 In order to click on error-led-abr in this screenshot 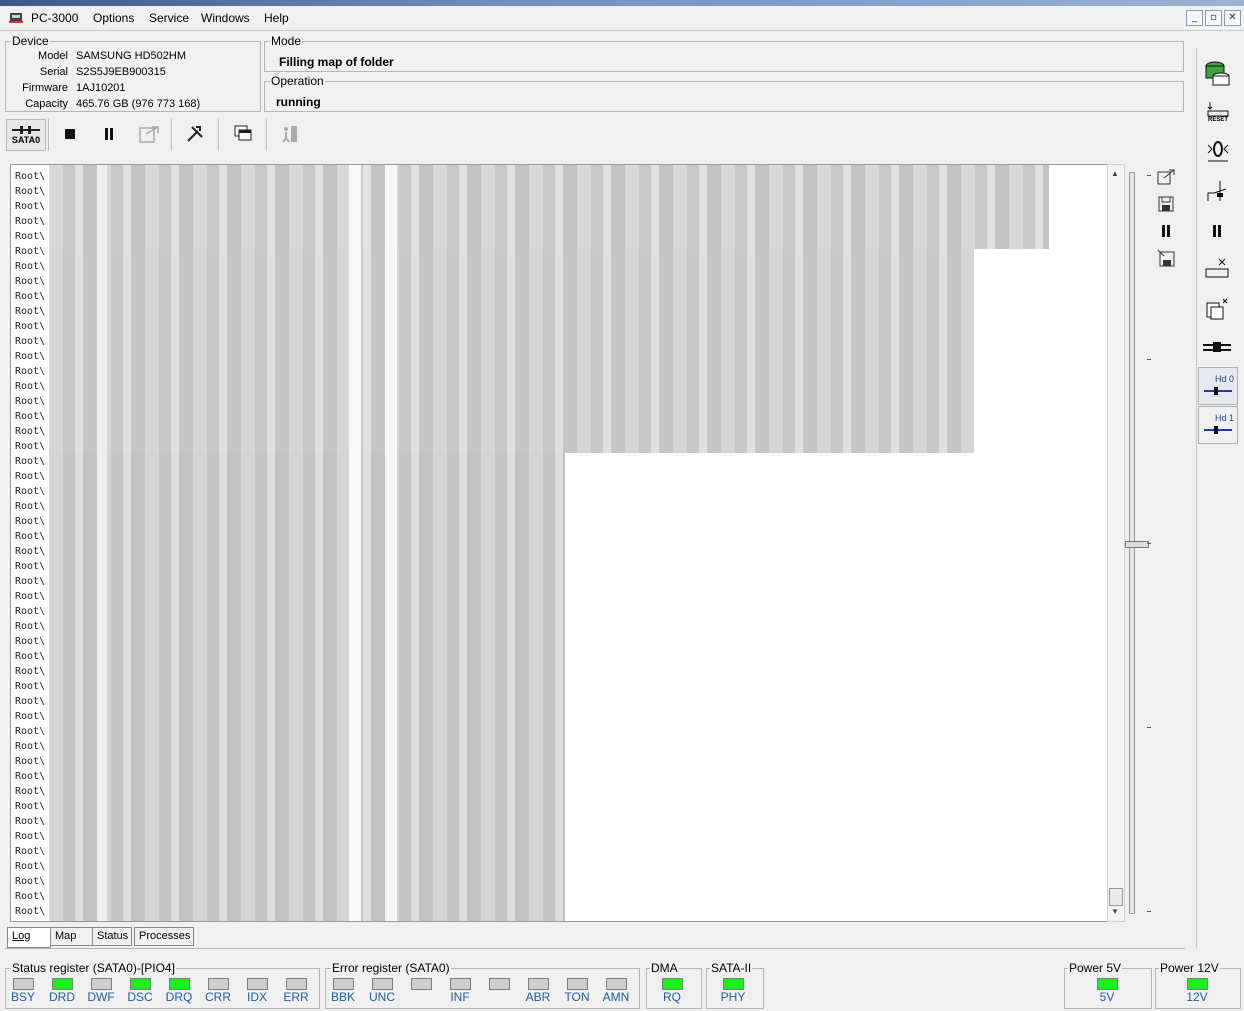, I will do `click(538, 984)`.